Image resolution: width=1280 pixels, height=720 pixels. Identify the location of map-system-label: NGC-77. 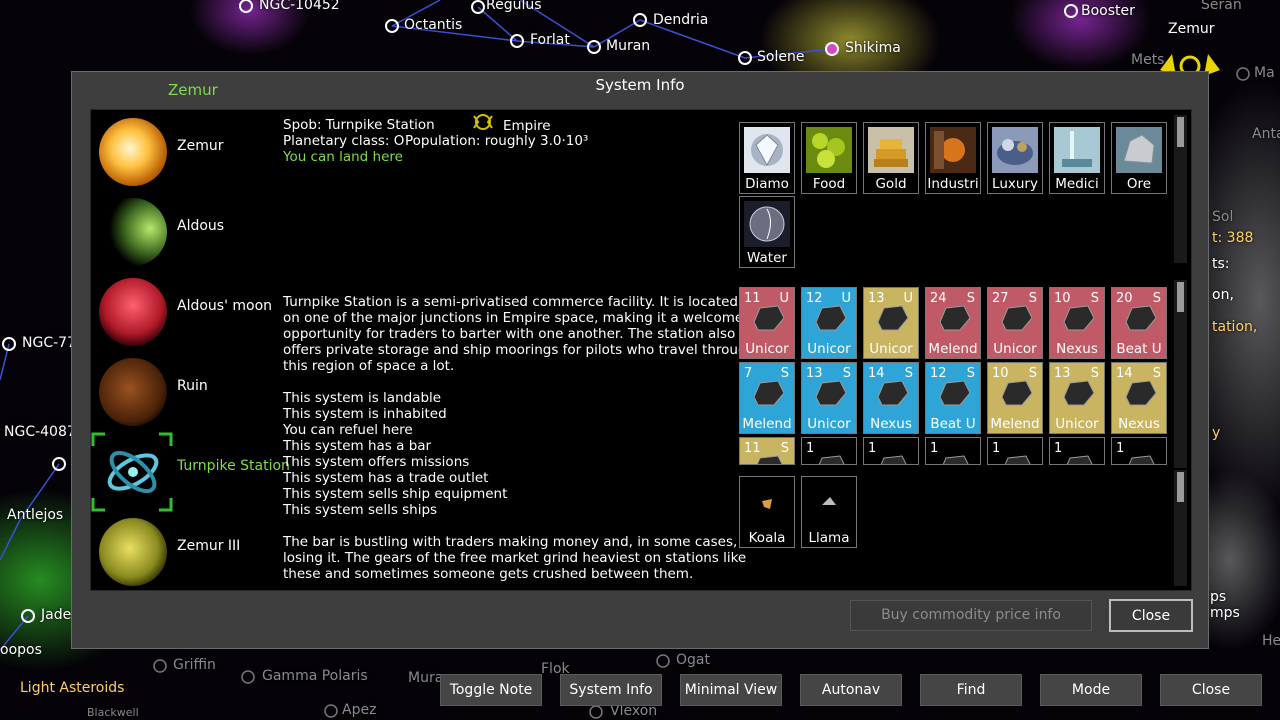
(49, 343).